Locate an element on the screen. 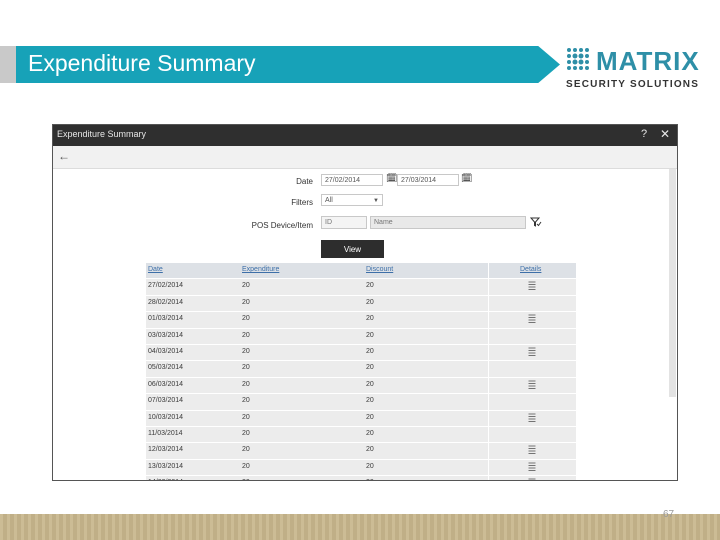 This screenshot has height=540, width=720. table-row: 07/03/2014 20 20 is located at coordinates (361, 402).